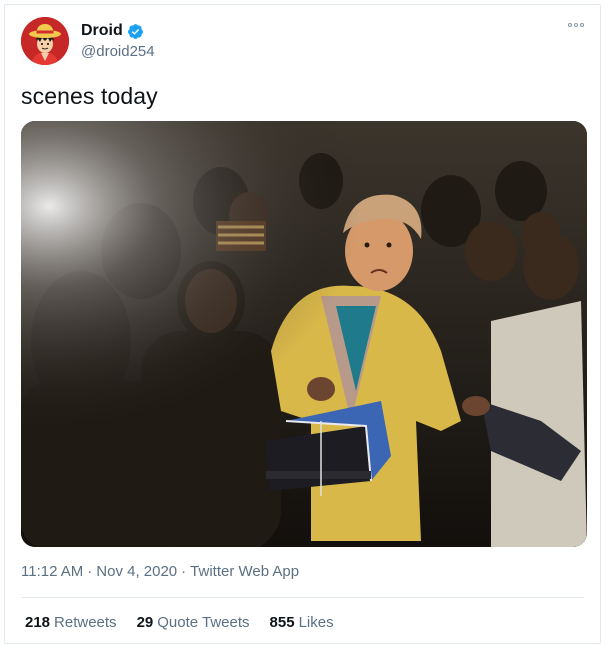 The height and width of the screenshot is (646, 607). What do you see at coordinates (302, 597) in the screenshot?
I see `divider` at bounding box center [302, 597].